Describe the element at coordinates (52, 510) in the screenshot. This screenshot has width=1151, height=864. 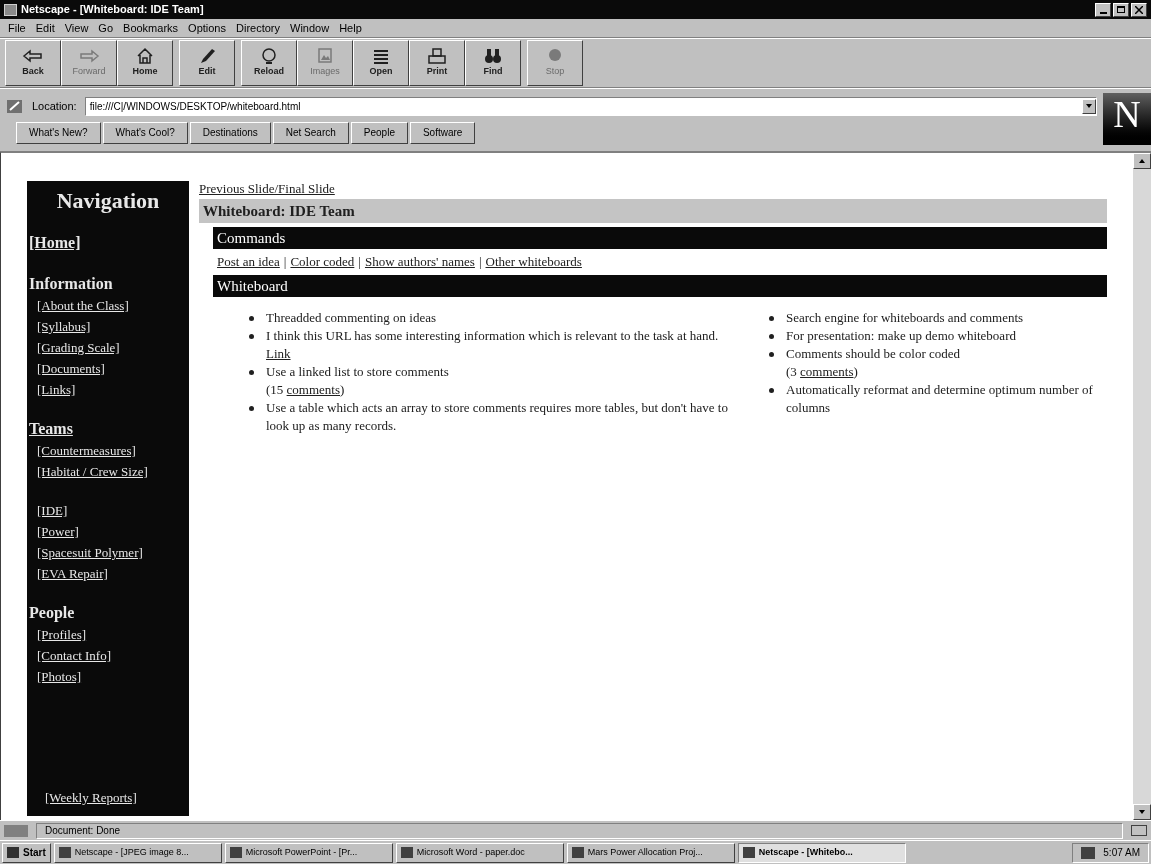
I see `navigation-link: [IDE]` at that location.